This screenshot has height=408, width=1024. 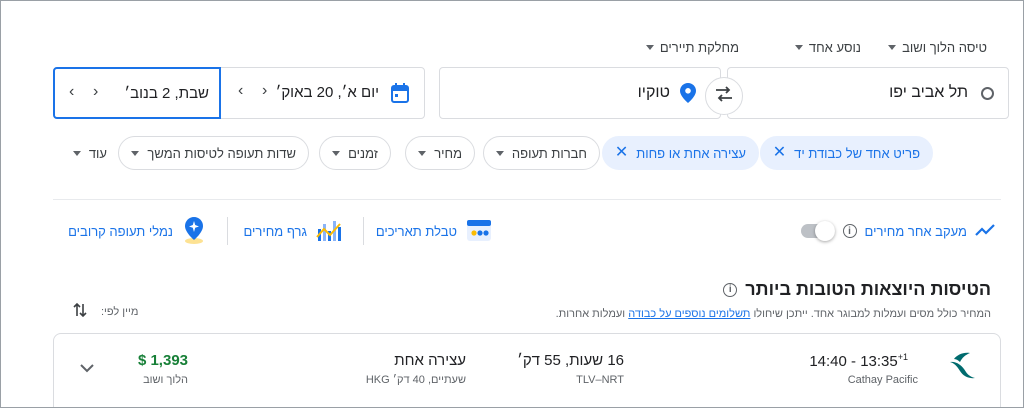 I want to click on track-prices-toggle, so click(x=818, y=231).